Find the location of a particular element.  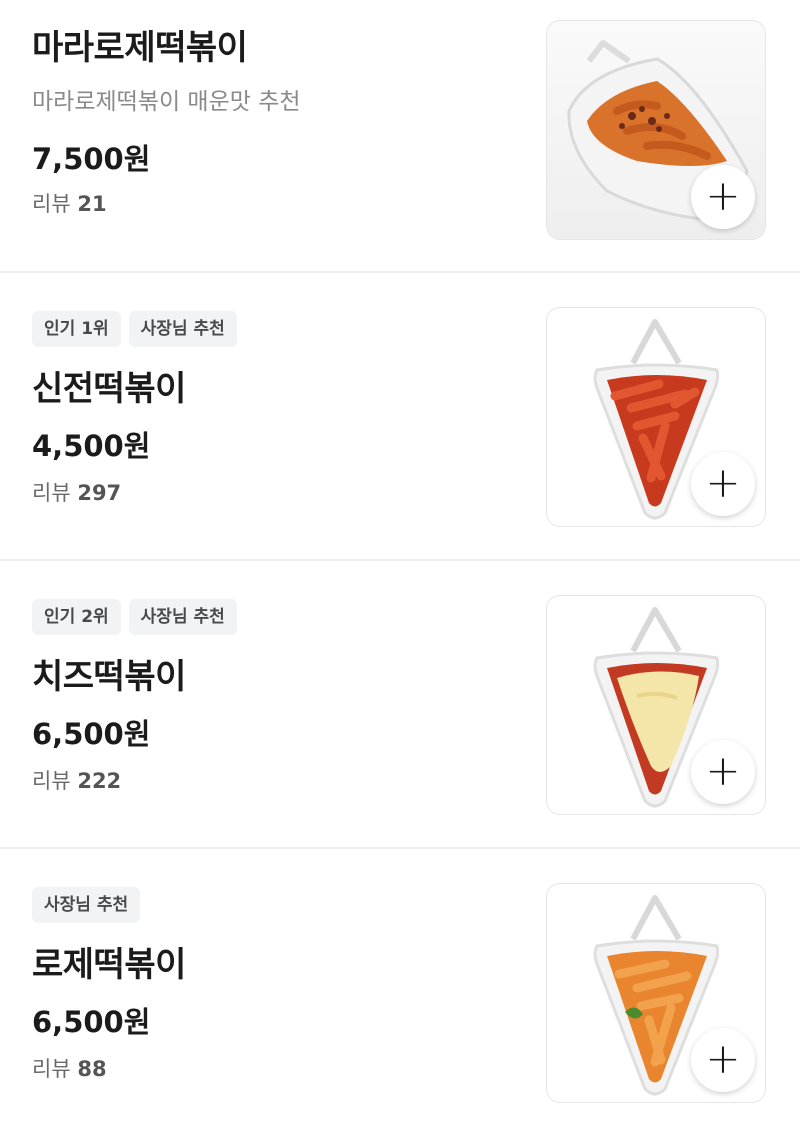

popular-rank-badge: 인기 1위 is located at coordinates (76, 329).